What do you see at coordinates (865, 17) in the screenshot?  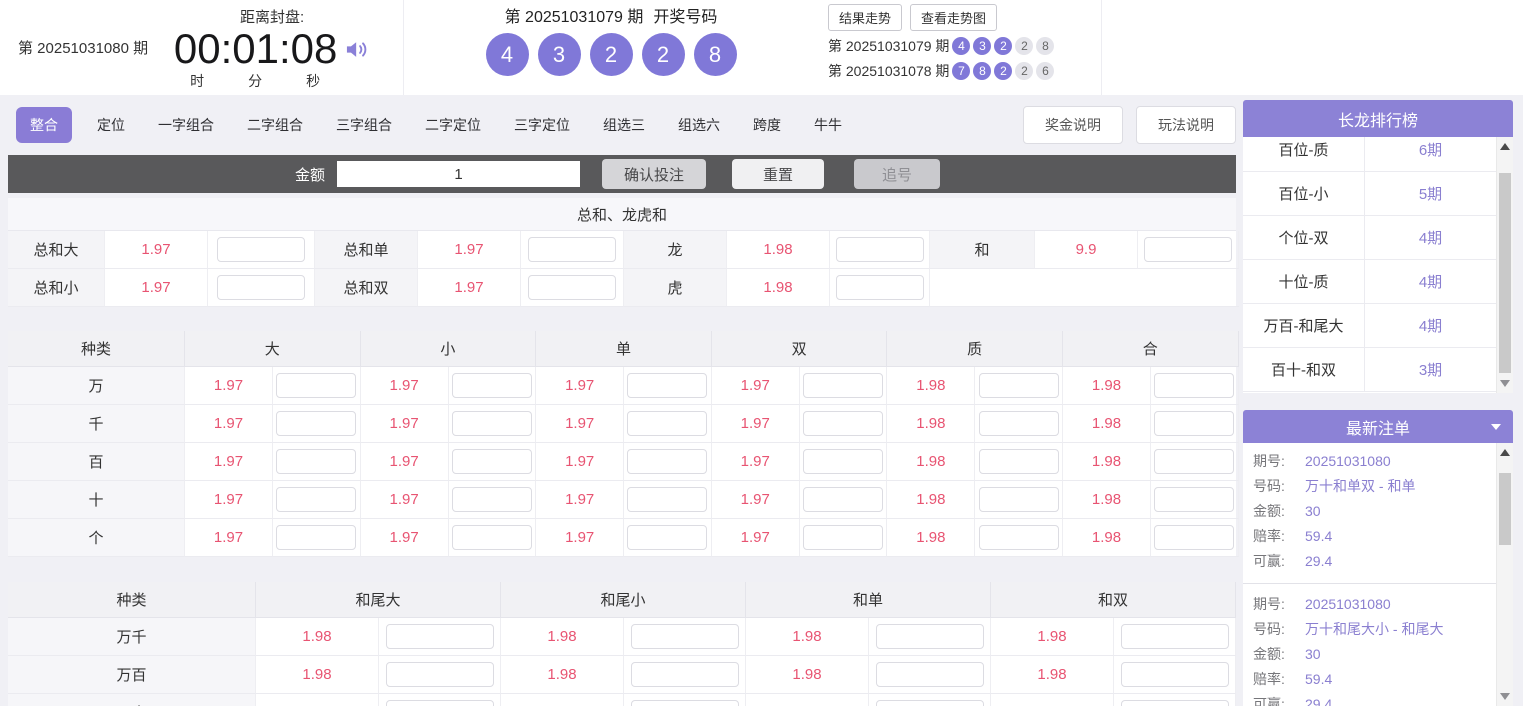 I see `result-trend-button: 结果走势` at bounding box center [865, 17].